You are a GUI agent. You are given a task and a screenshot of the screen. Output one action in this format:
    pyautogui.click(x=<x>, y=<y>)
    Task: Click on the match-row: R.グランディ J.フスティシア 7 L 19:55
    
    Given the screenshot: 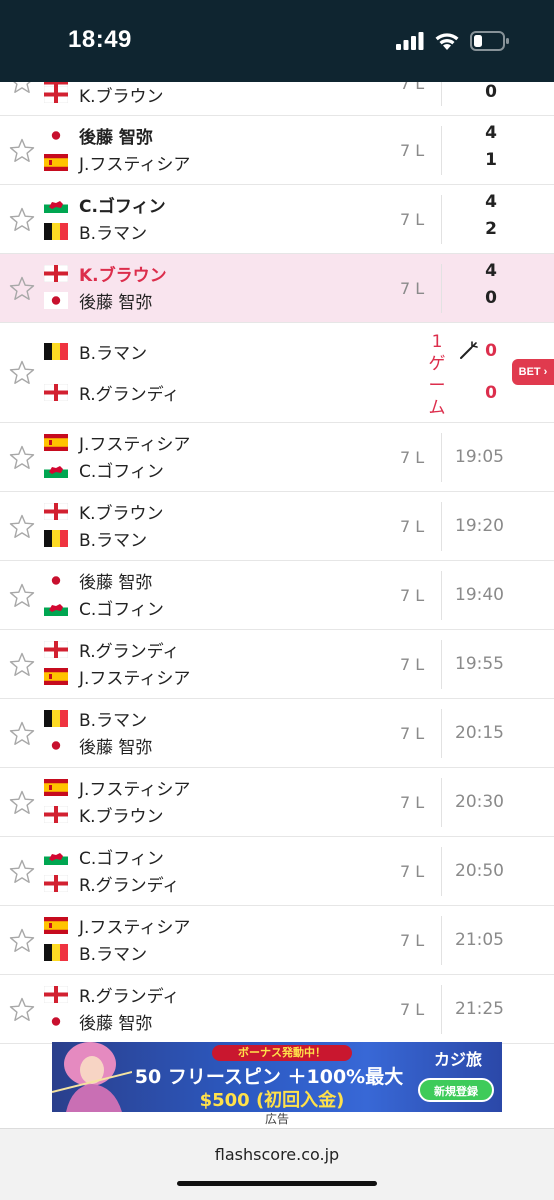 What is the action you would take?
    pyautogui.click(x=277, y=664)
    